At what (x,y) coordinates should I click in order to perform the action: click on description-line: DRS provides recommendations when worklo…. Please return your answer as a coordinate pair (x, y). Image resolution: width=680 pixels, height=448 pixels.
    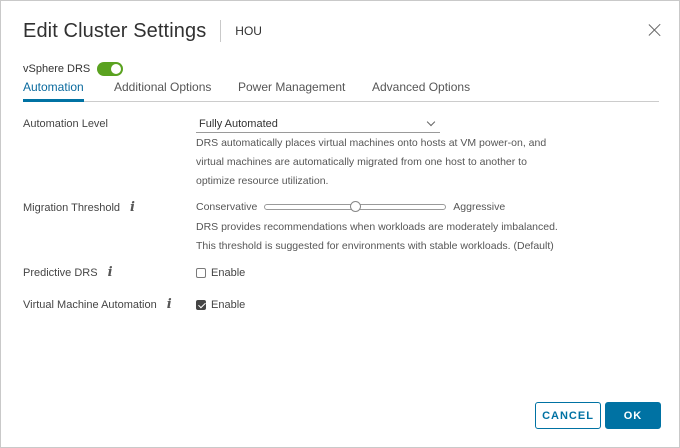
    Looking at the image, I should click on (377, 227).